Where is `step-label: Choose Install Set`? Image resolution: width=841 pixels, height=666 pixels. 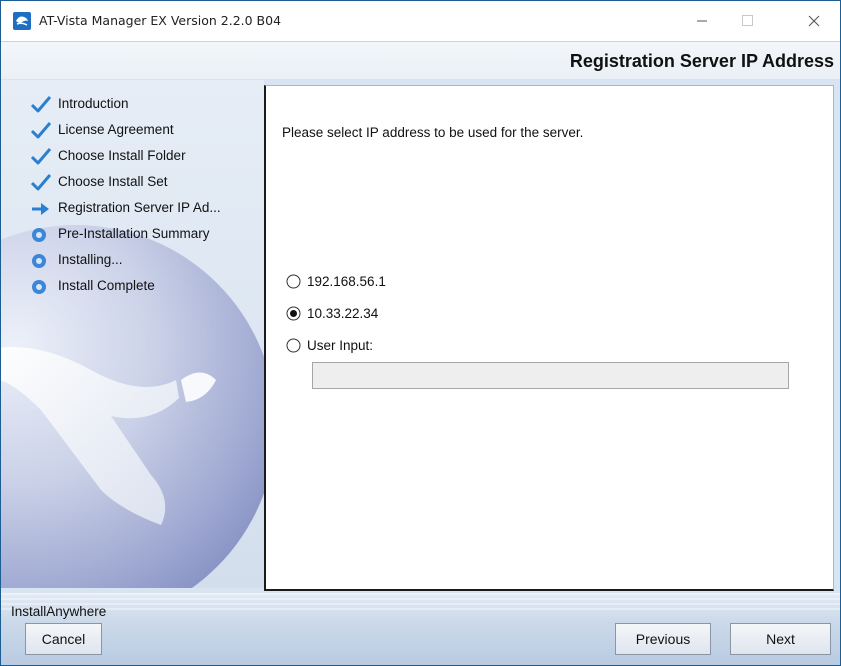 step-label: Choose Install Set is located at coordinates (113, 181).